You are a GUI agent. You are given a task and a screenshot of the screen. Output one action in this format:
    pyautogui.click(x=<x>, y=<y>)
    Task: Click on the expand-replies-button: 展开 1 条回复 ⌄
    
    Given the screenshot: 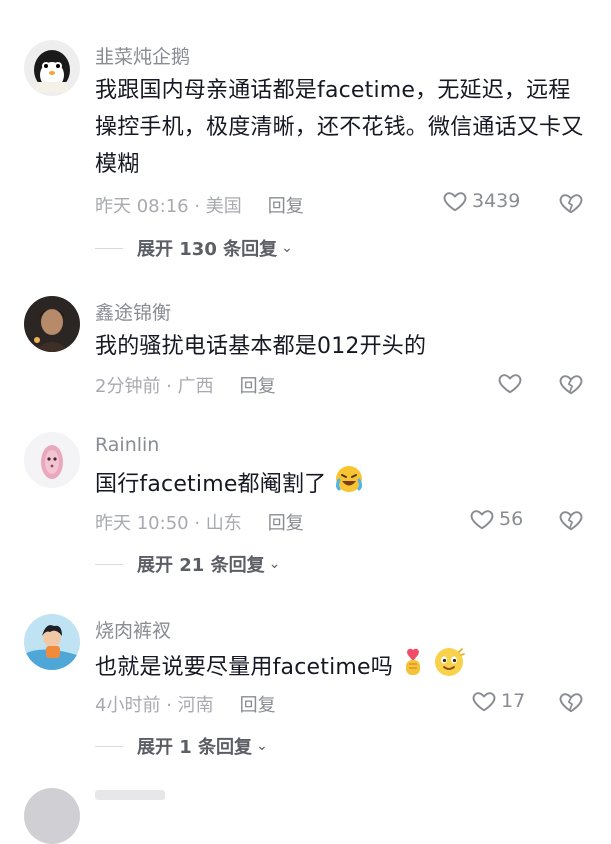 What is the action you would take?
    pyautogui.click(x=181, y=746)
    